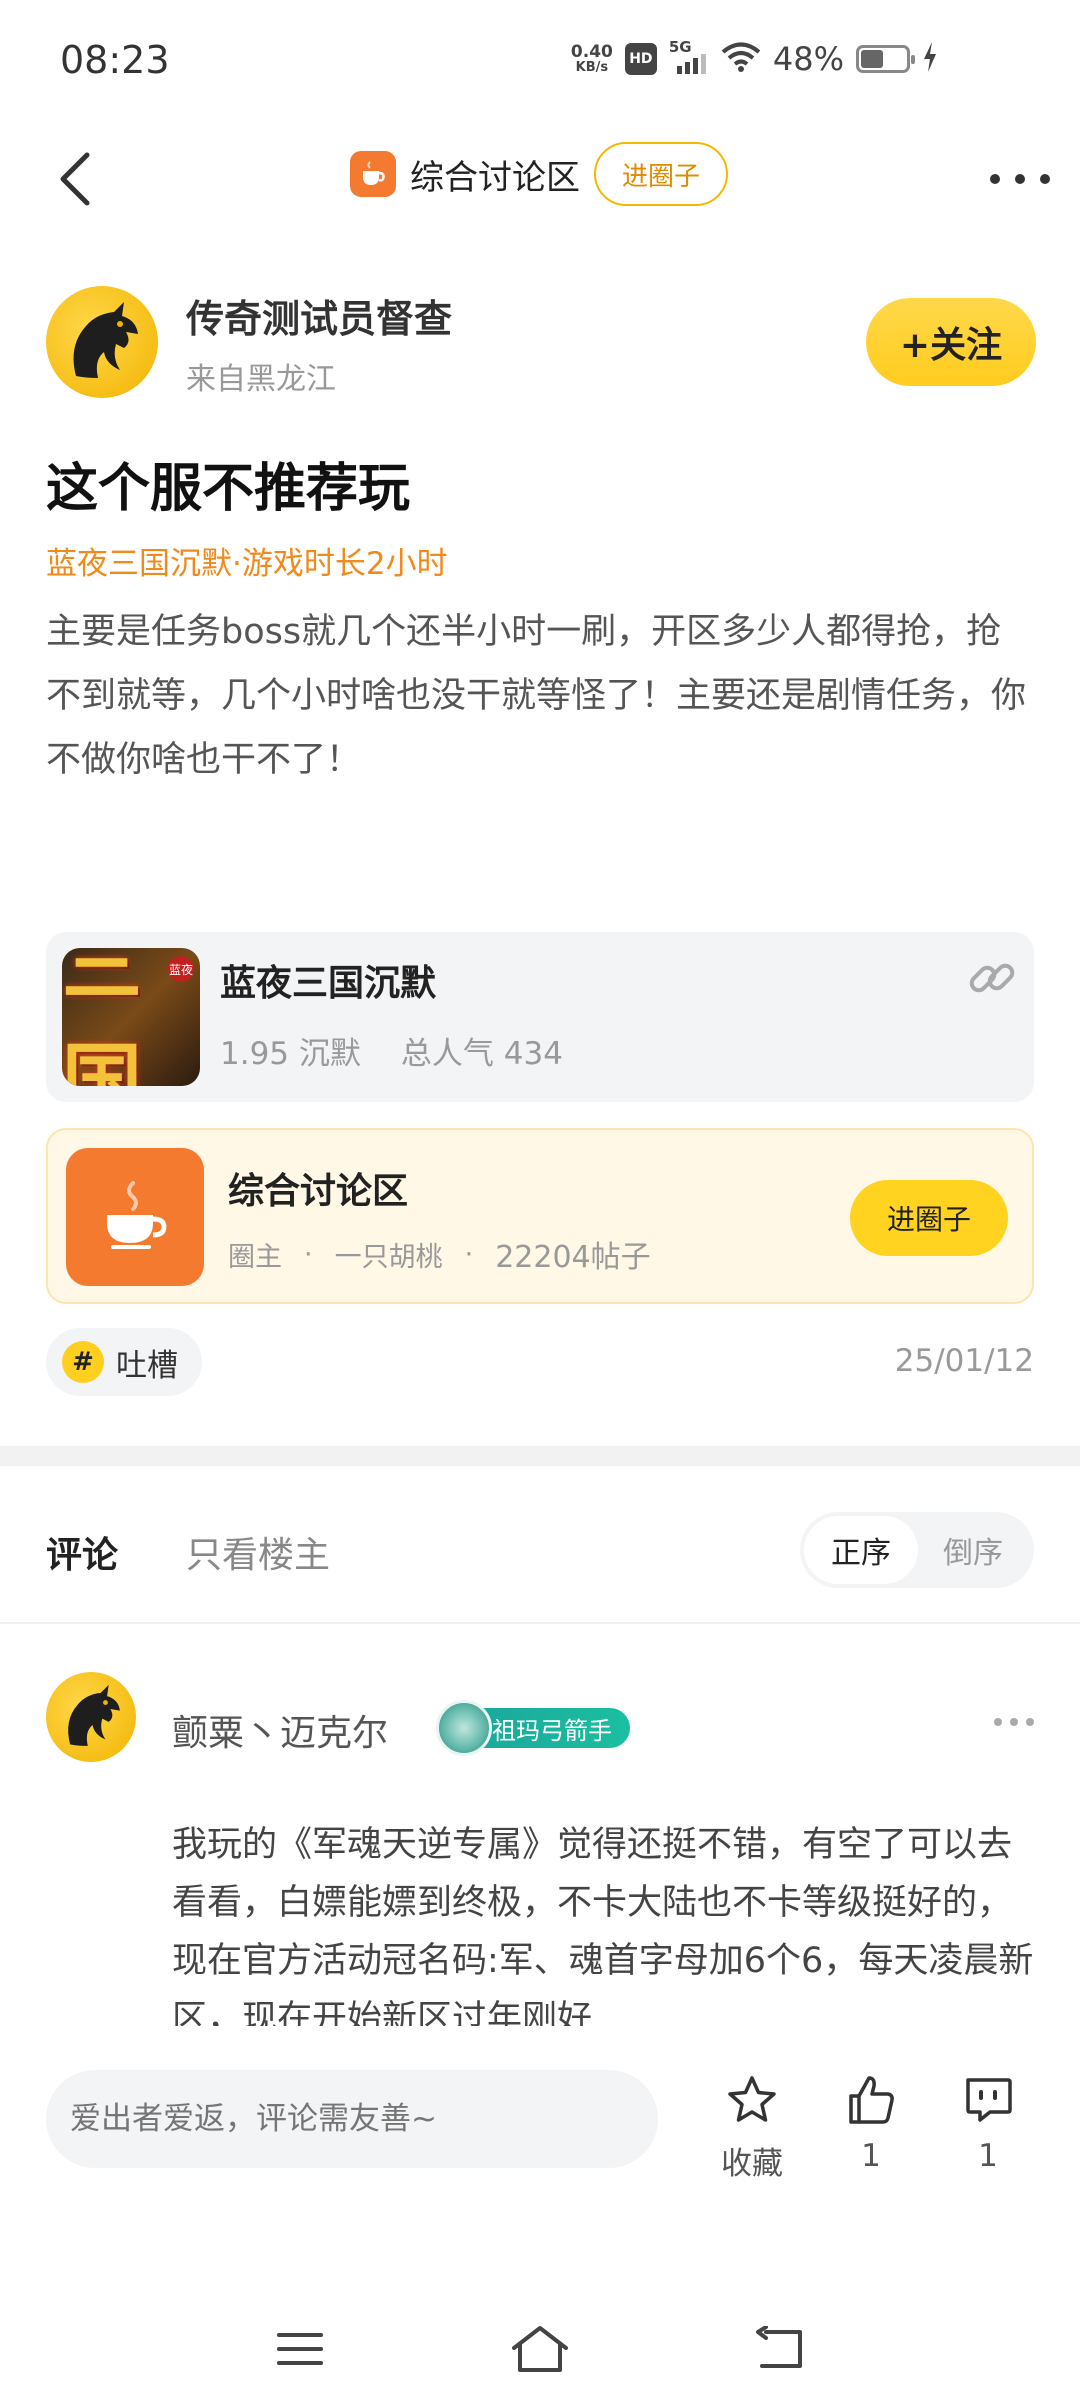 Image resolution: width=1080 pixels, height=2408 pixels. What do you see at coordinates (951, 342) in the screenshot?
I see `follow-button: +关注` at bounding box center [951, 342].